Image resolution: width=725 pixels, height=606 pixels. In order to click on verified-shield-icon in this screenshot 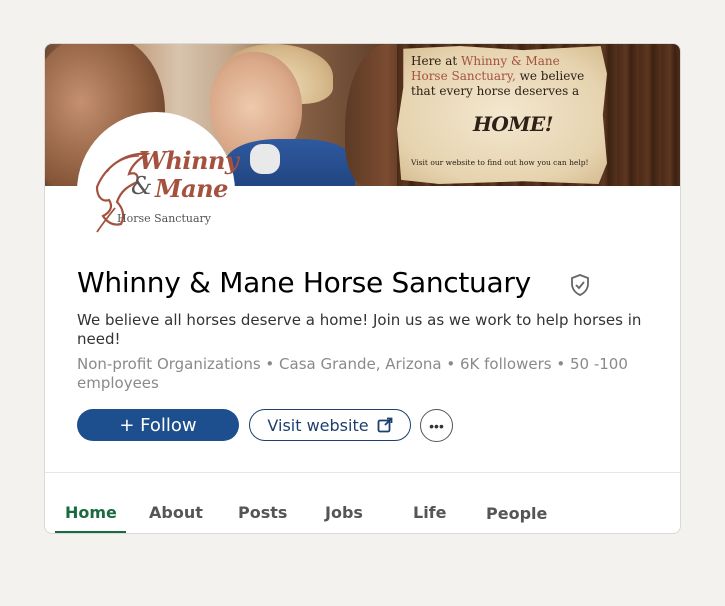, I will do `click(580, 287)`.